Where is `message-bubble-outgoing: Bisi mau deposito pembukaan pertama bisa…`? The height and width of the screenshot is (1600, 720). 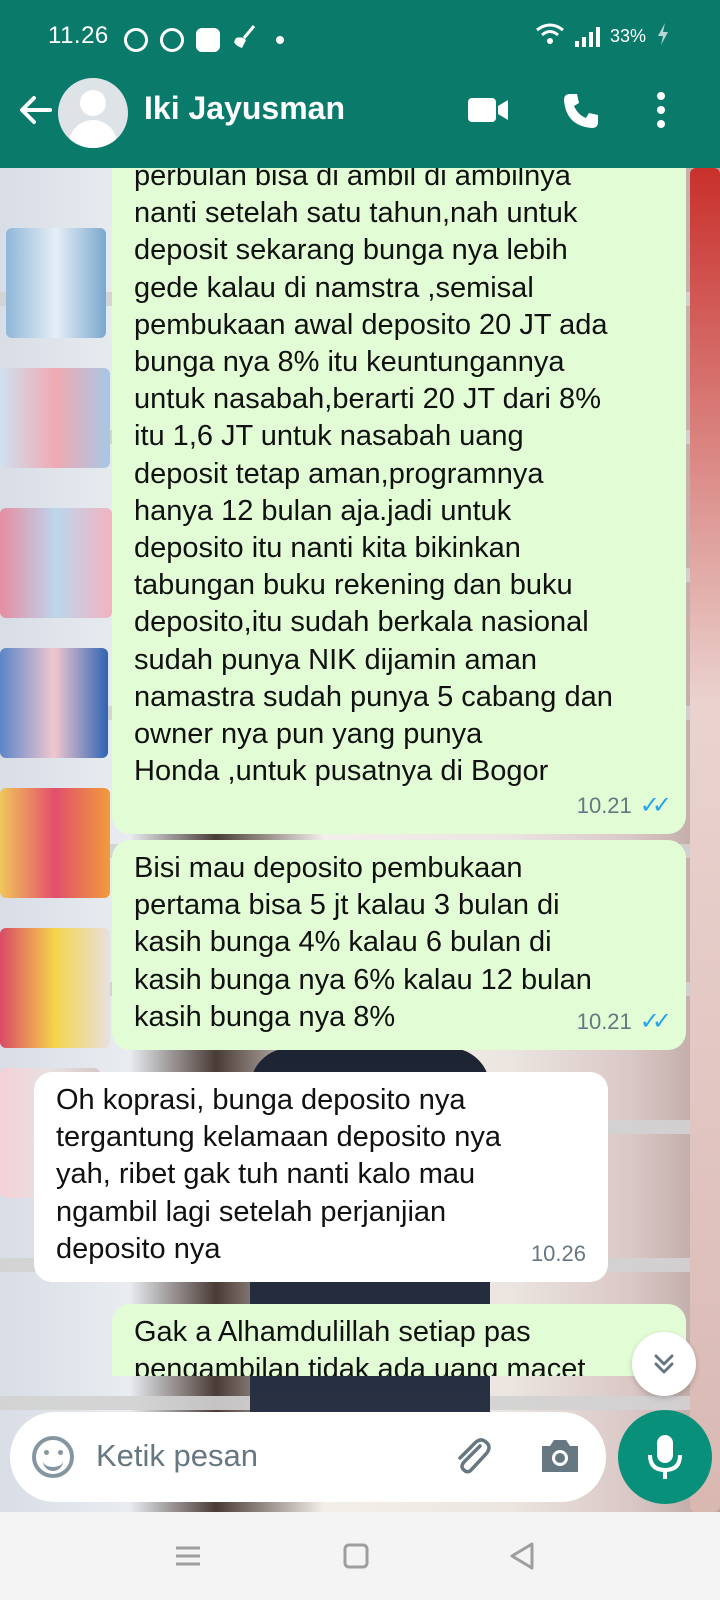
message-bubble-outgoing: Bisi mau deposito pembukaan pertama bisa… is located at coordinates (399, 945).